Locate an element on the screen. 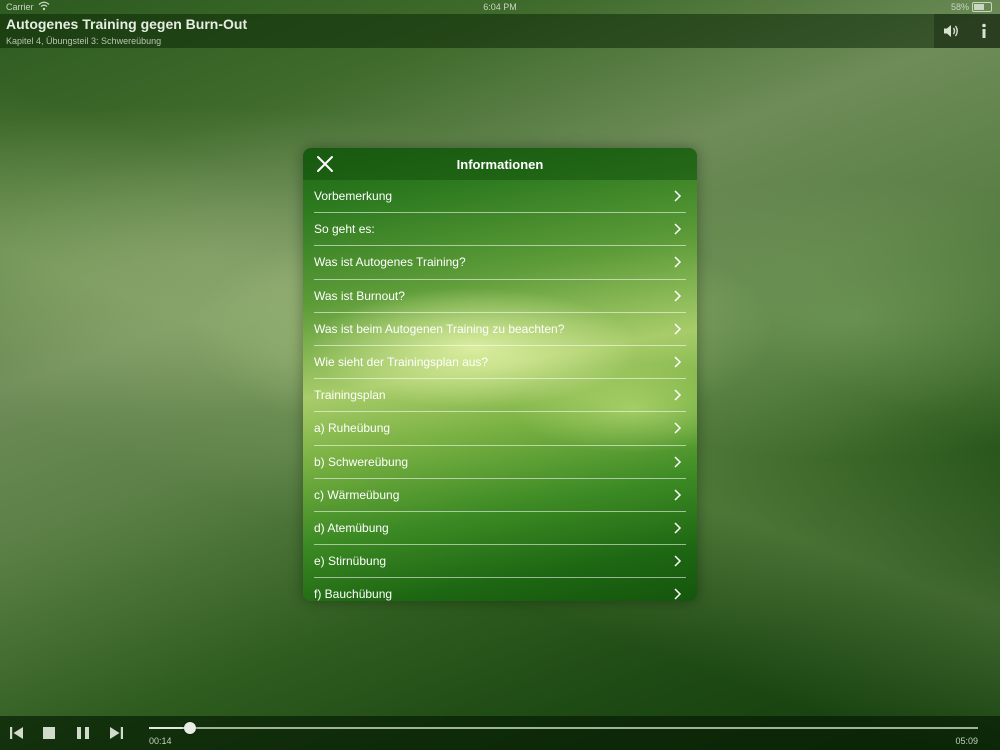 The height and width of the screenshot is (750, 1000). info-icon is located at coordinates (984, 31).